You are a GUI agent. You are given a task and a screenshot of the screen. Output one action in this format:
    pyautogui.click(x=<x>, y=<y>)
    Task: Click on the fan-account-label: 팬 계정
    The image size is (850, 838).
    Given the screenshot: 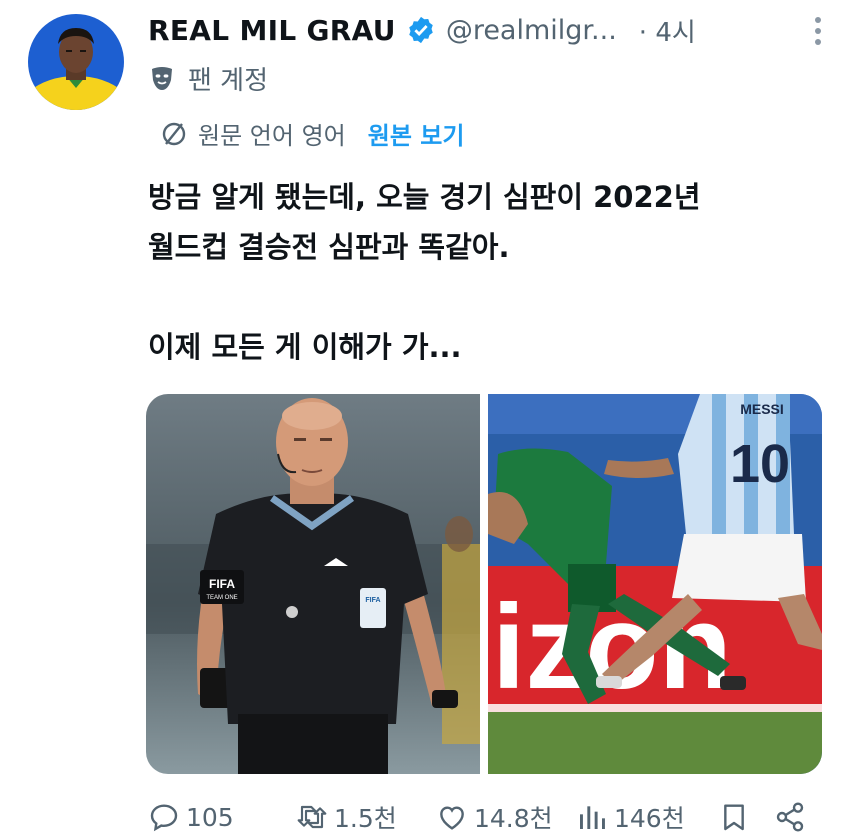 What is the action you would take?
    pyautogui.click(x=209, y=78)
    